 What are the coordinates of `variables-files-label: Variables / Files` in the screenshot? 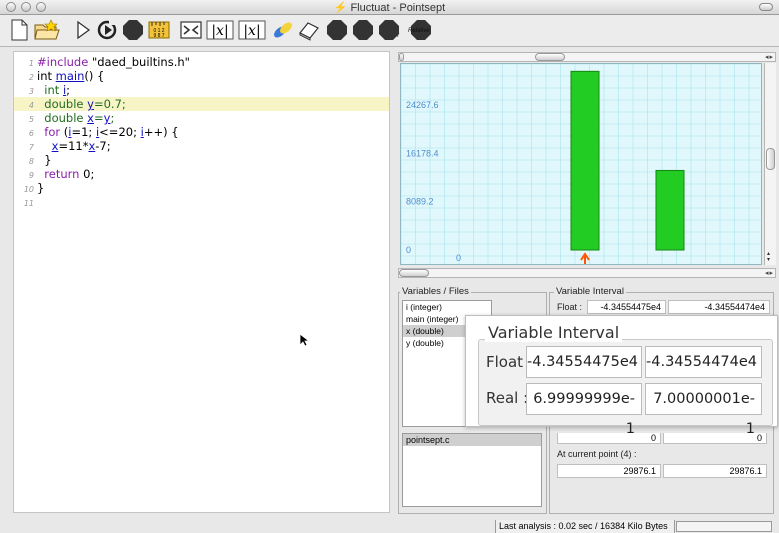 It's located at (435, 291).